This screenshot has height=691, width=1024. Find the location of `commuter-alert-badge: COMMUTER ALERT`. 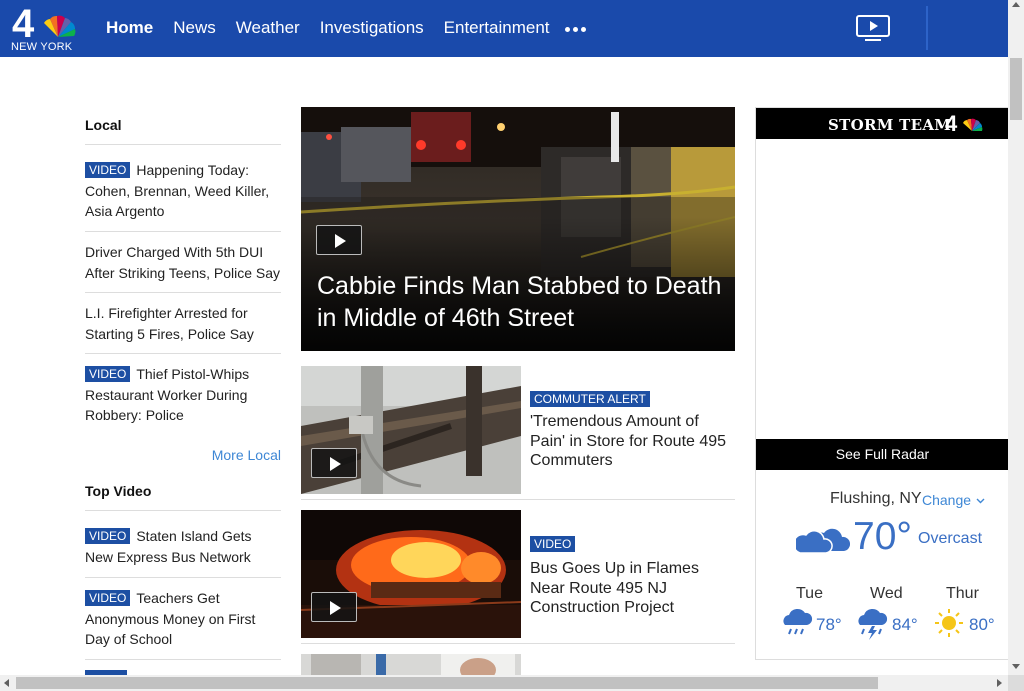

commuter-alert-badge: COMMUTER ALERT is located at coordinates (590, 399).